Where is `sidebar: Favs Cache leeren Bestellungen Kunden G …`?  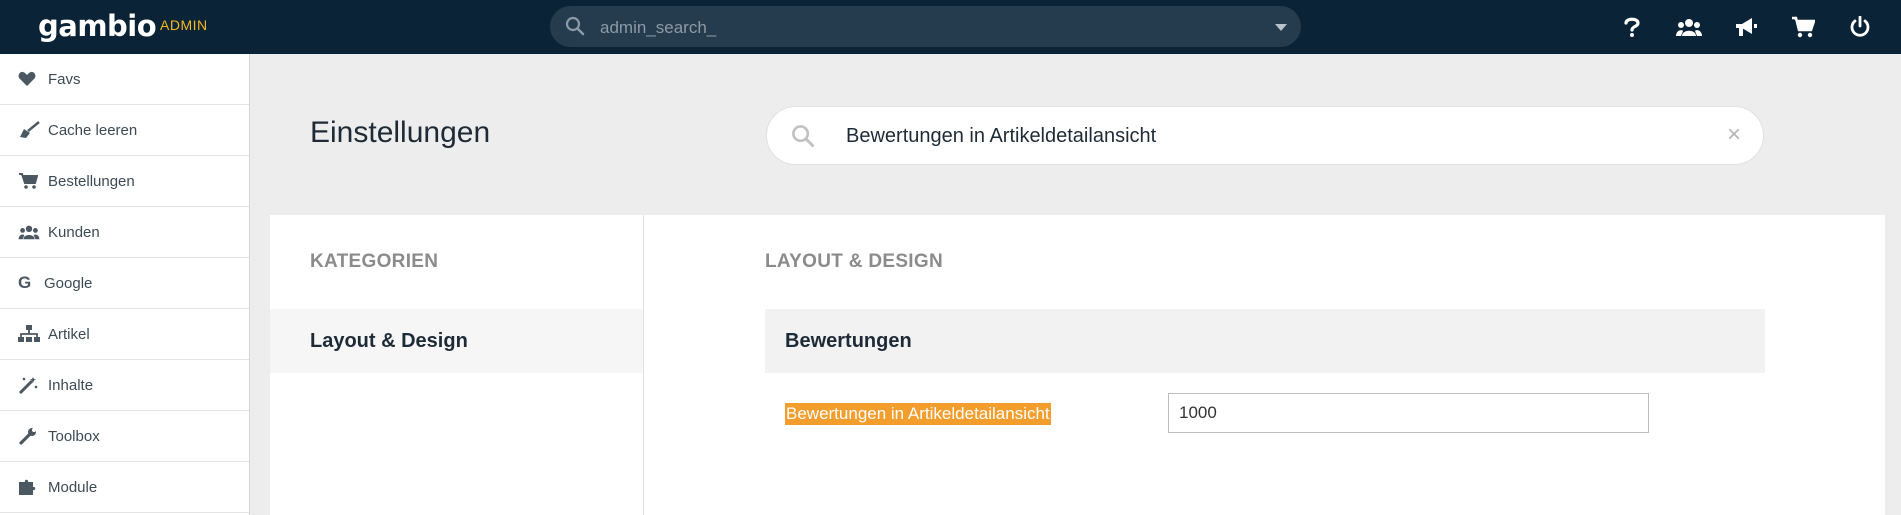 sidebar: Favs Cache leeren Bestellungen Kunden G … is located at coordinates (125, 284).